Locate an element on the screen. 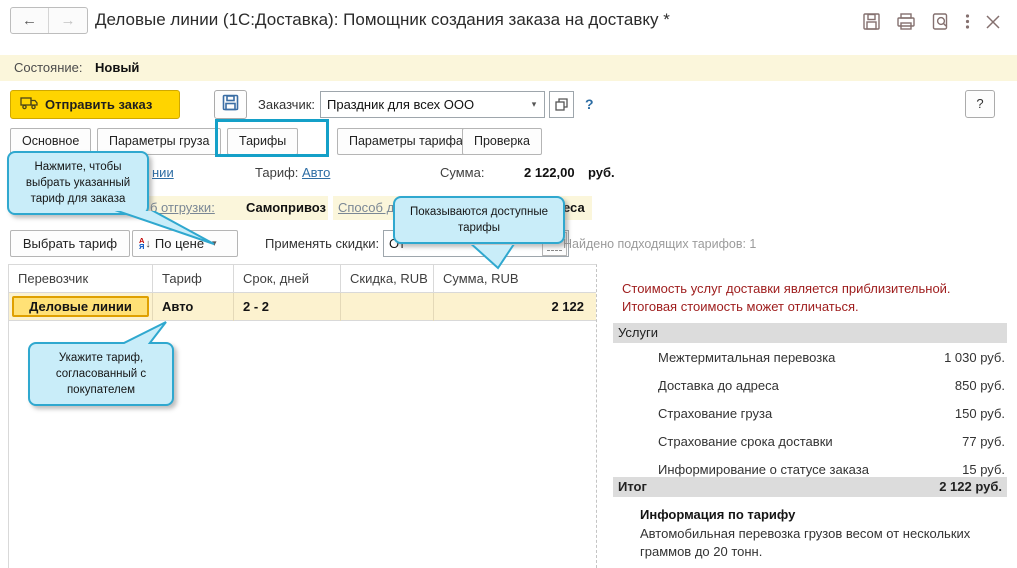 This screenshot has width=1017, height=568. history-nav: ← → is located at coordinates (49, 20).